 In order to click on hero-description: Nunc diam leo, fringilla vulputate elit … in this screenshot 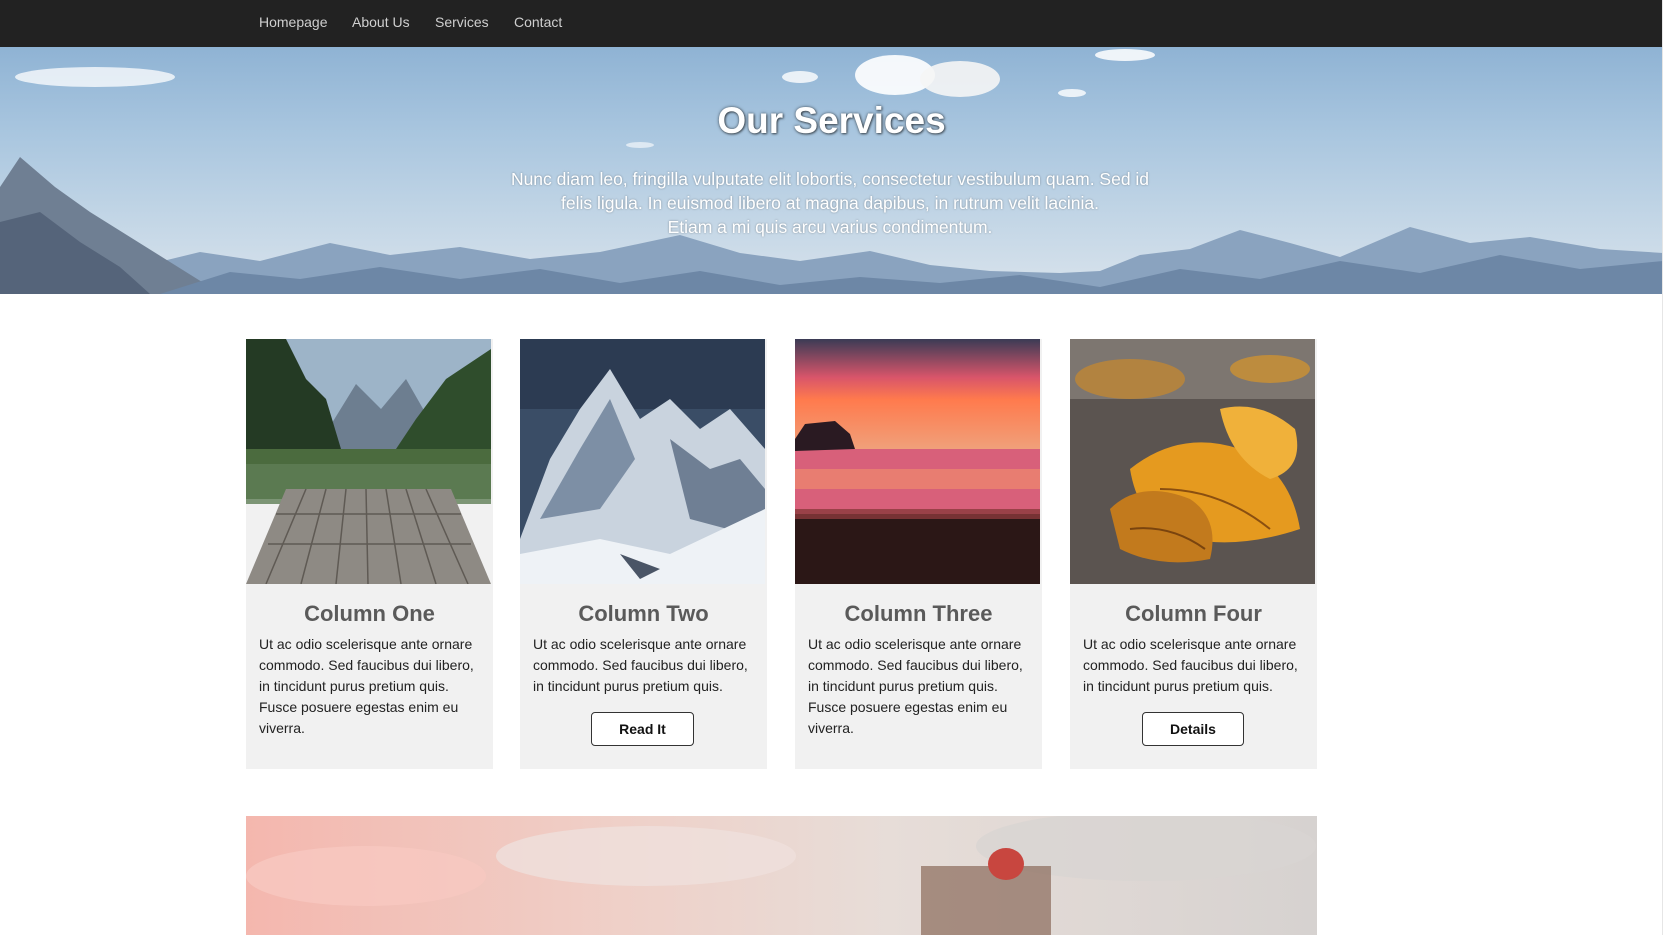, I will do `click(830, 203)`.